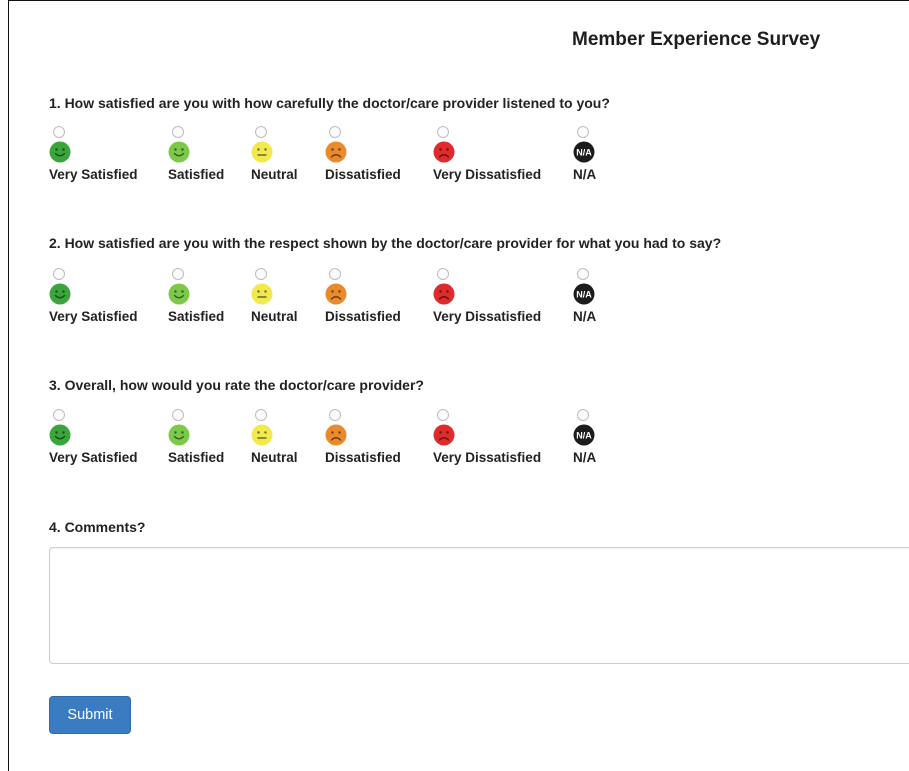 The height and width of the screenshot is (771, 909). Describe the element at coordinates (638, 439) in the screenshot. I see `q3-option-na-badge: N/A N/A` at that location.